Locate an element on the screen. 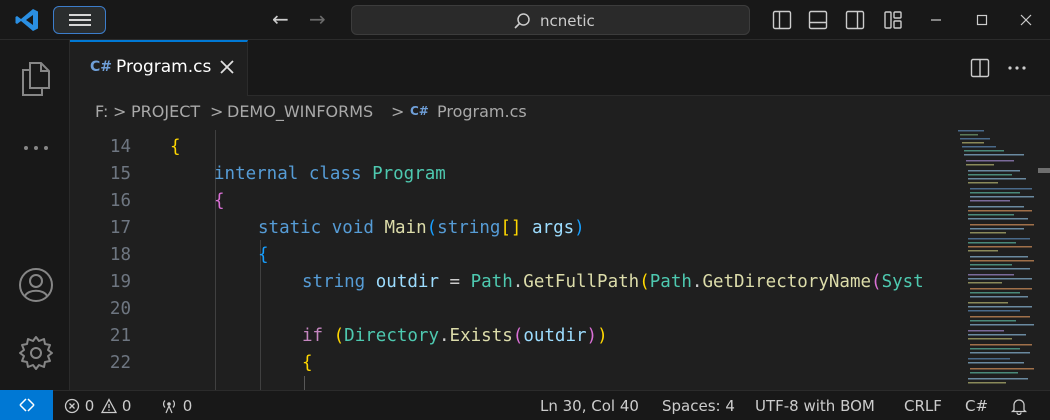  code-line: 18 { is located at coordinates (508, 254).